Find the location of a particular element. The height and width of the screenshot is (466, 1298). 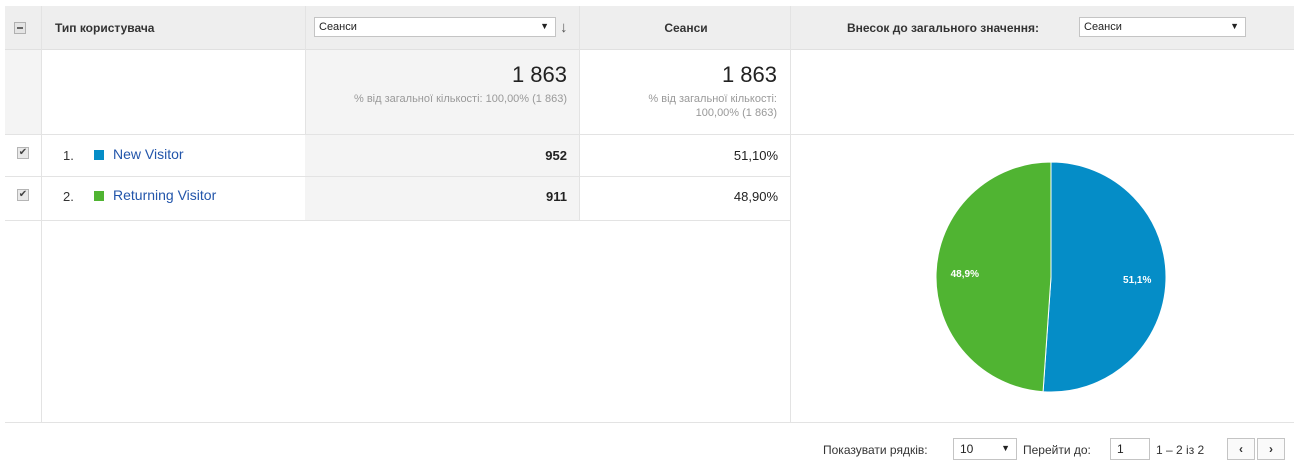

sessions-header: Сеанси is located at coordinates (686, 28).